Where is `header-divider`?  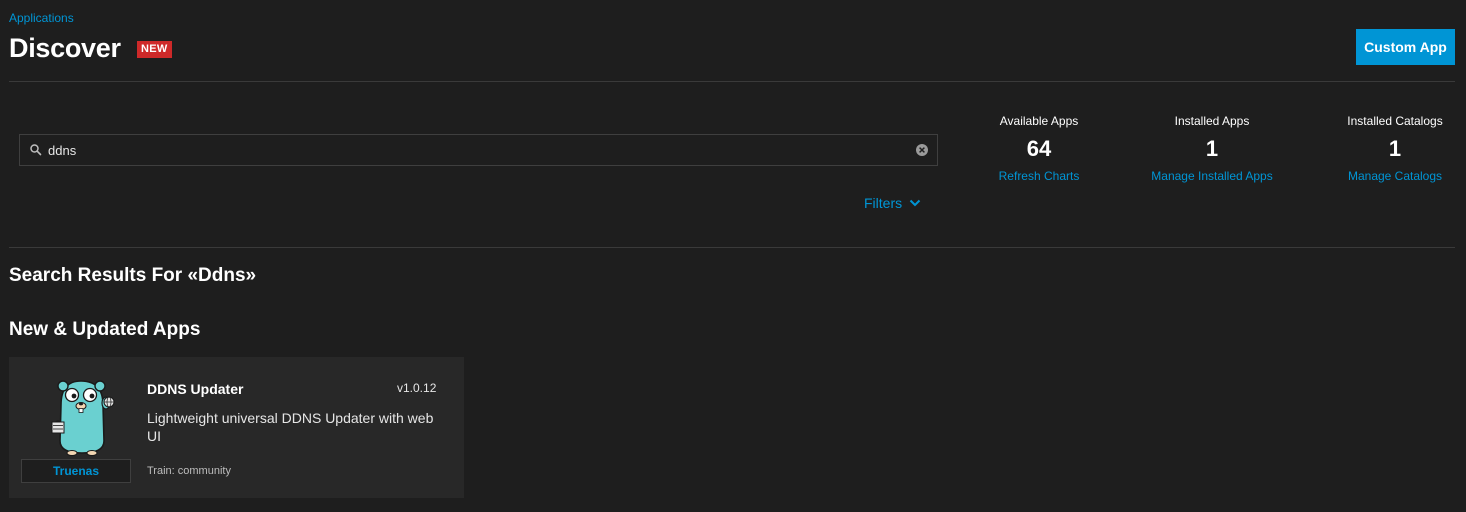 header-divider is located at coordinates (732, 81).